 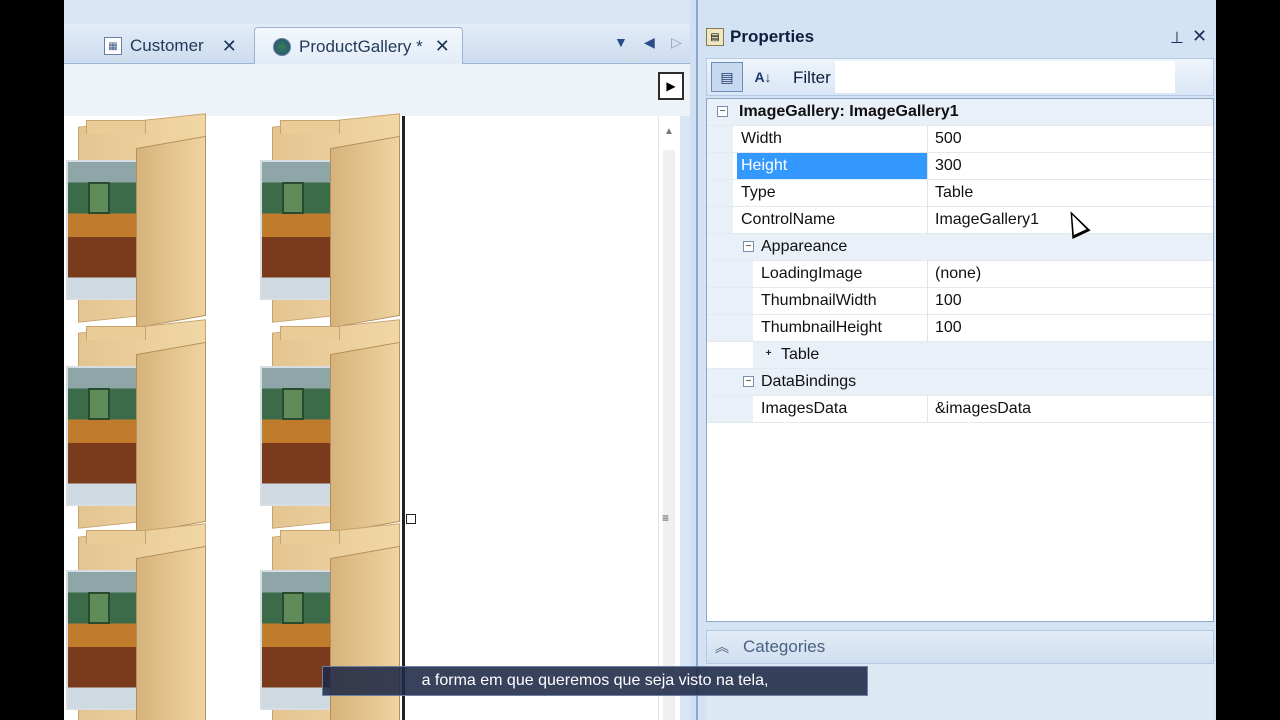 What do you see at coordinates (621, 42) in the screenshot?
I see `tab-list-dropdown-icon: ▼` at bounding box center [621, 42].